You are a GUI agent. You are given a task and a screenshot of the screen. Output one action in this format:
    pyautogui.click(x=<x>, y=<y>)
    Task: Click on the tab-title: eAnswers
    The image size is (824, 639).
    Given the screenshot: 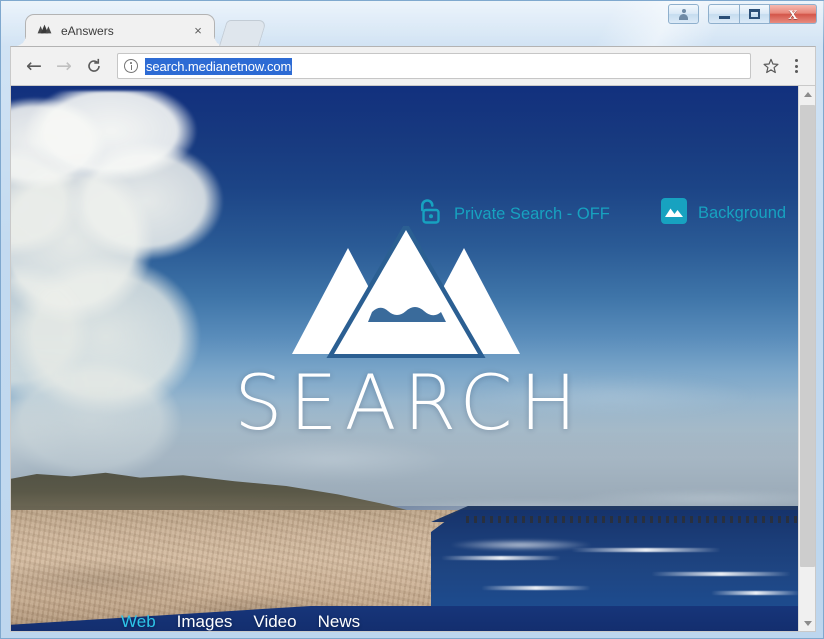 What is the action you would take?
    pyautogui.click(x=87, y=30)
    